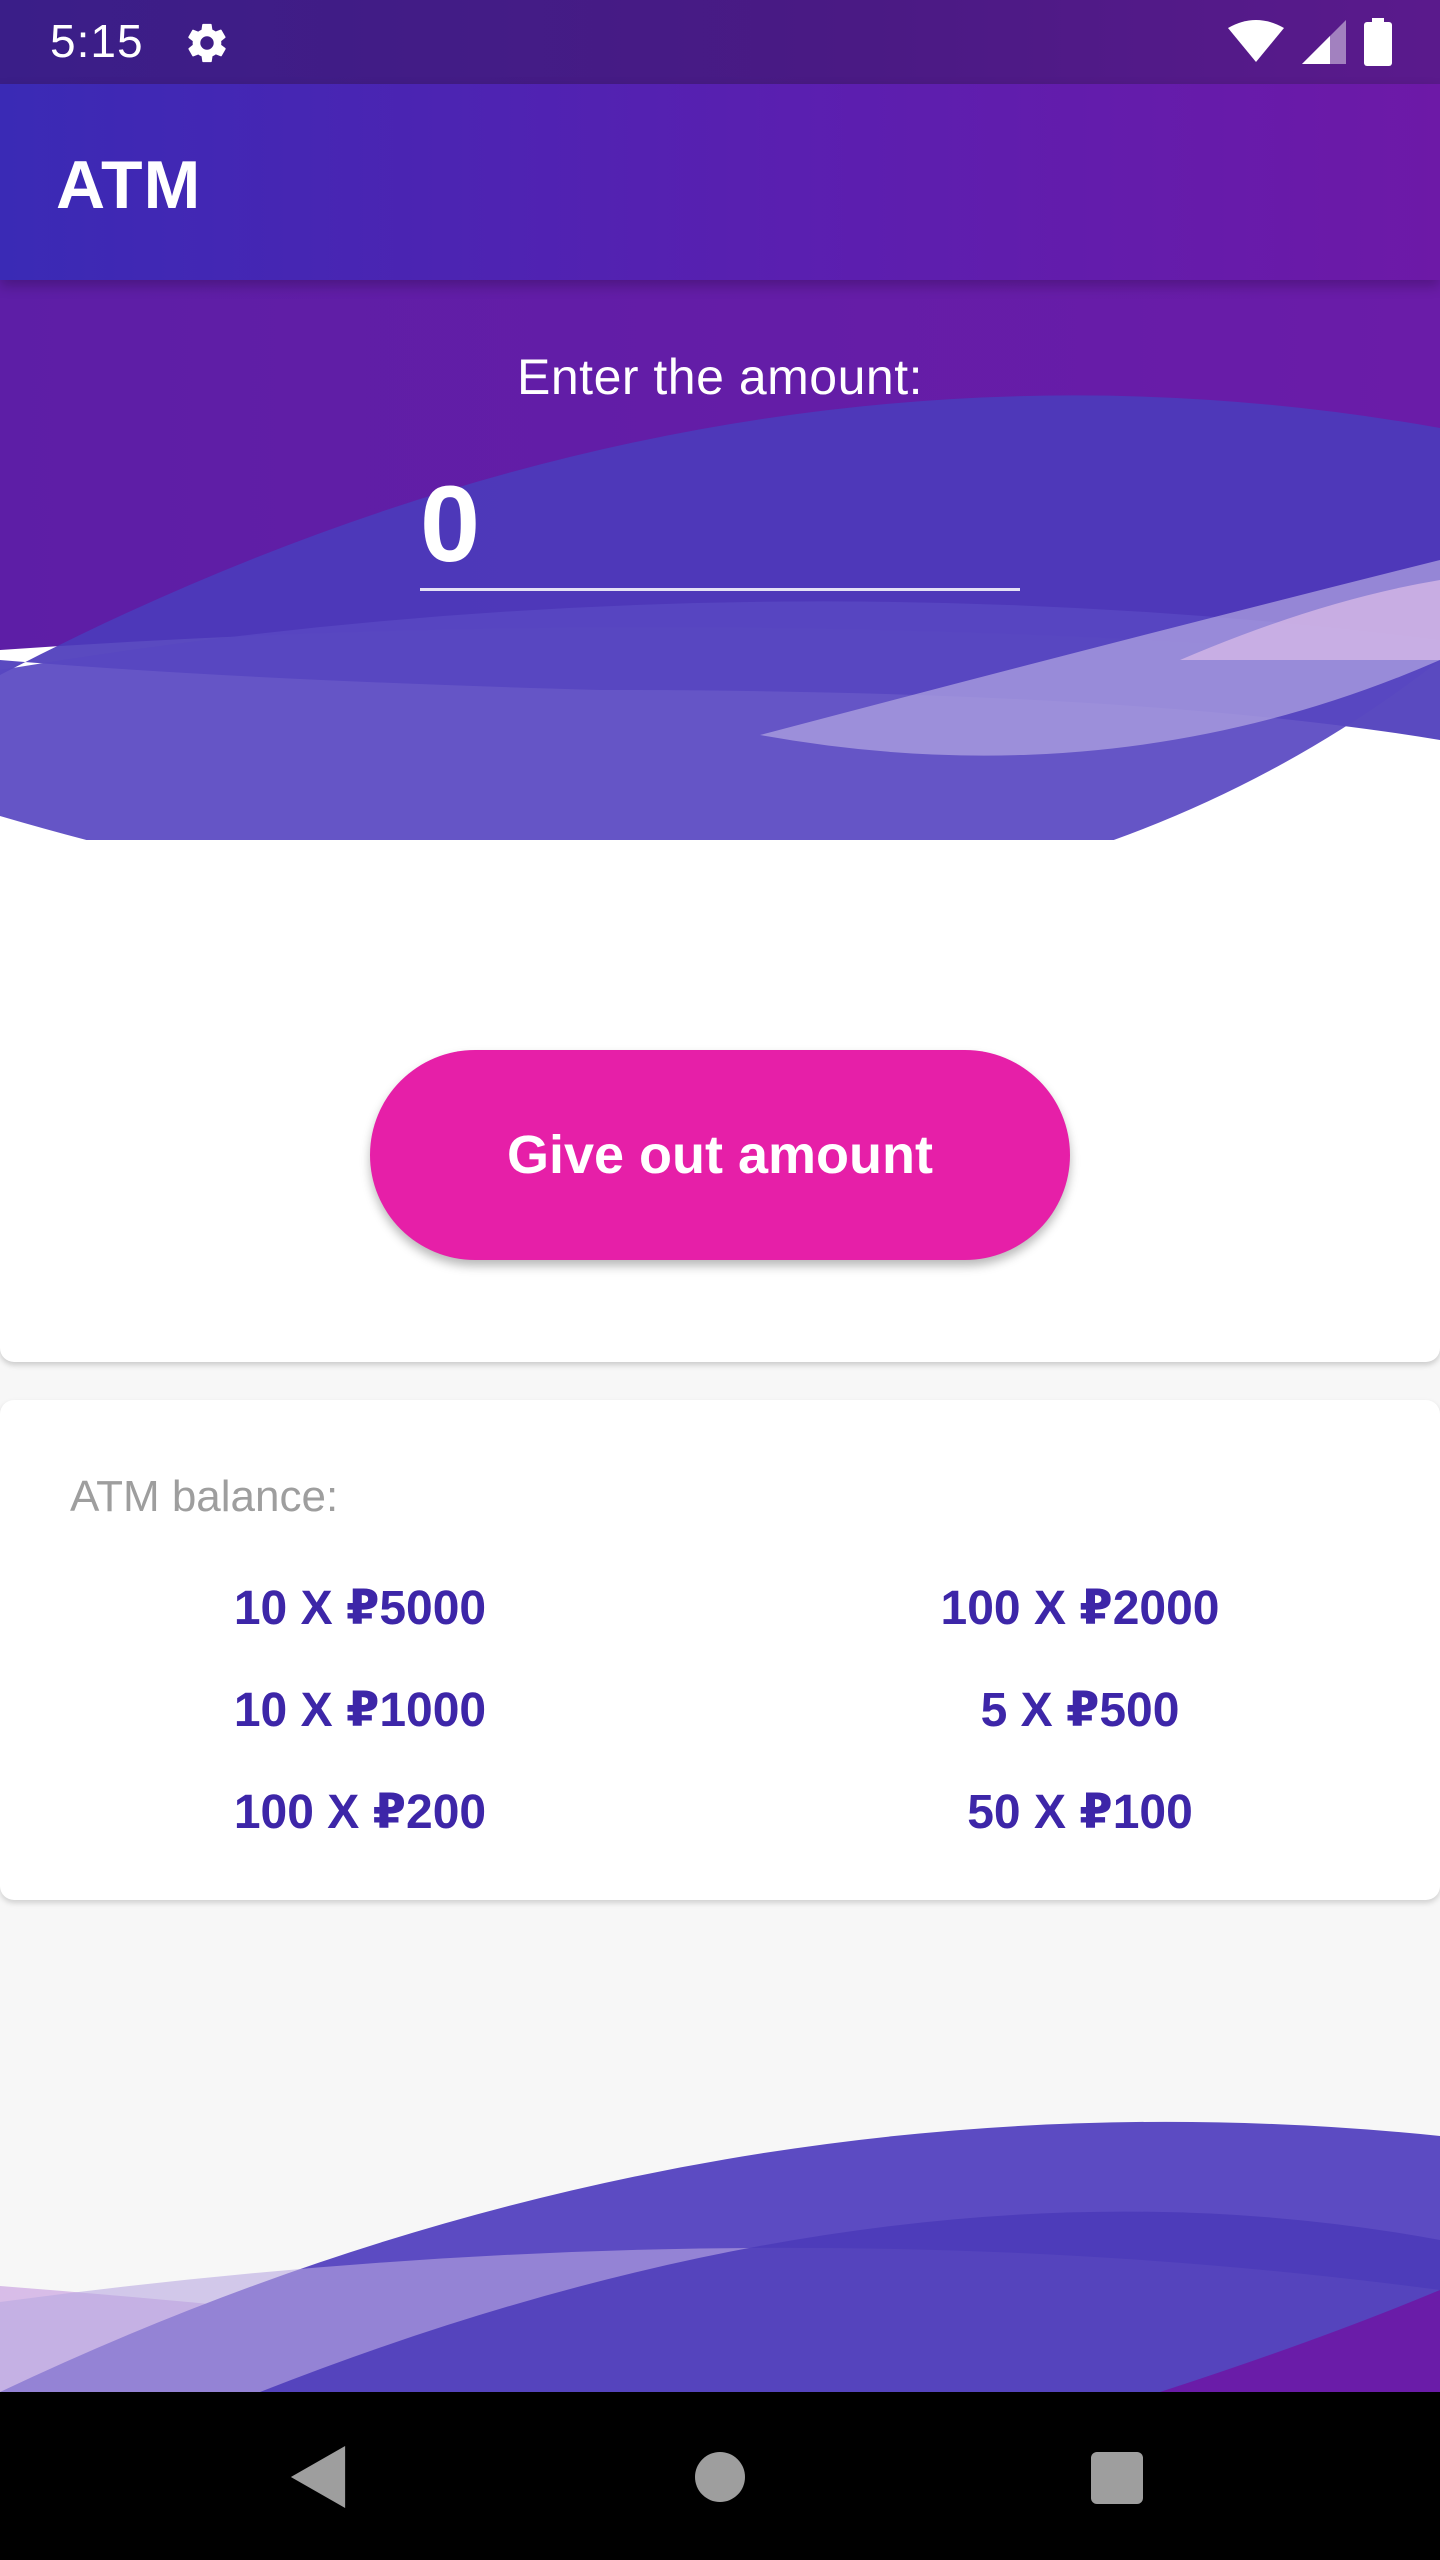 This screenshot has height=2560, width=1440. Describe the element at coordinates (720, 524) in the screenshot. I see `amount-input` at that location.